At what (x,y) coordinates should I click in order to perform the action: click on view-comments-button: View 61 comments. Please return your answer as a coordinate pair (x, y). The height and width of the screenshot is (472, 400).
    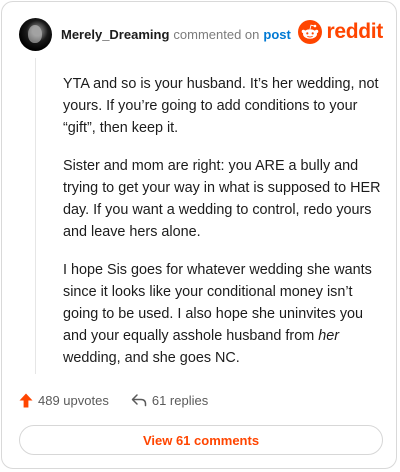
    Looking at the image, I should click on (201, 440).